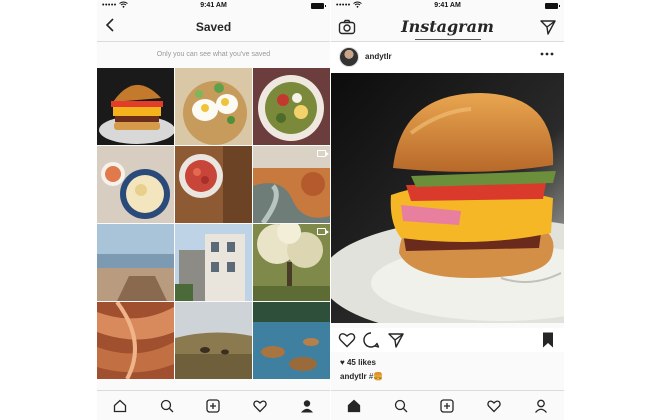  I want to click on avatar, so click(349, 57).